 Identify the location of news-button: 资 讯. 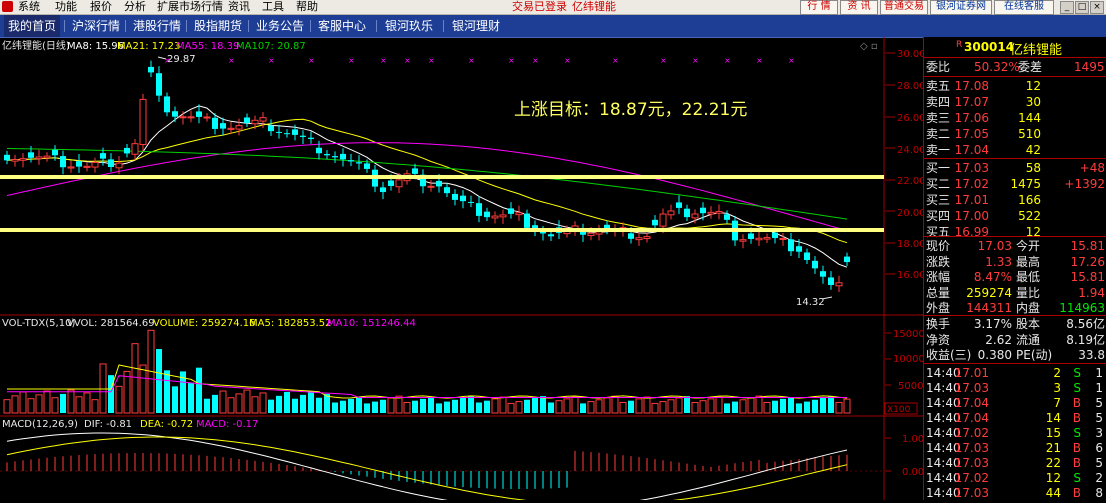
(859, 7).